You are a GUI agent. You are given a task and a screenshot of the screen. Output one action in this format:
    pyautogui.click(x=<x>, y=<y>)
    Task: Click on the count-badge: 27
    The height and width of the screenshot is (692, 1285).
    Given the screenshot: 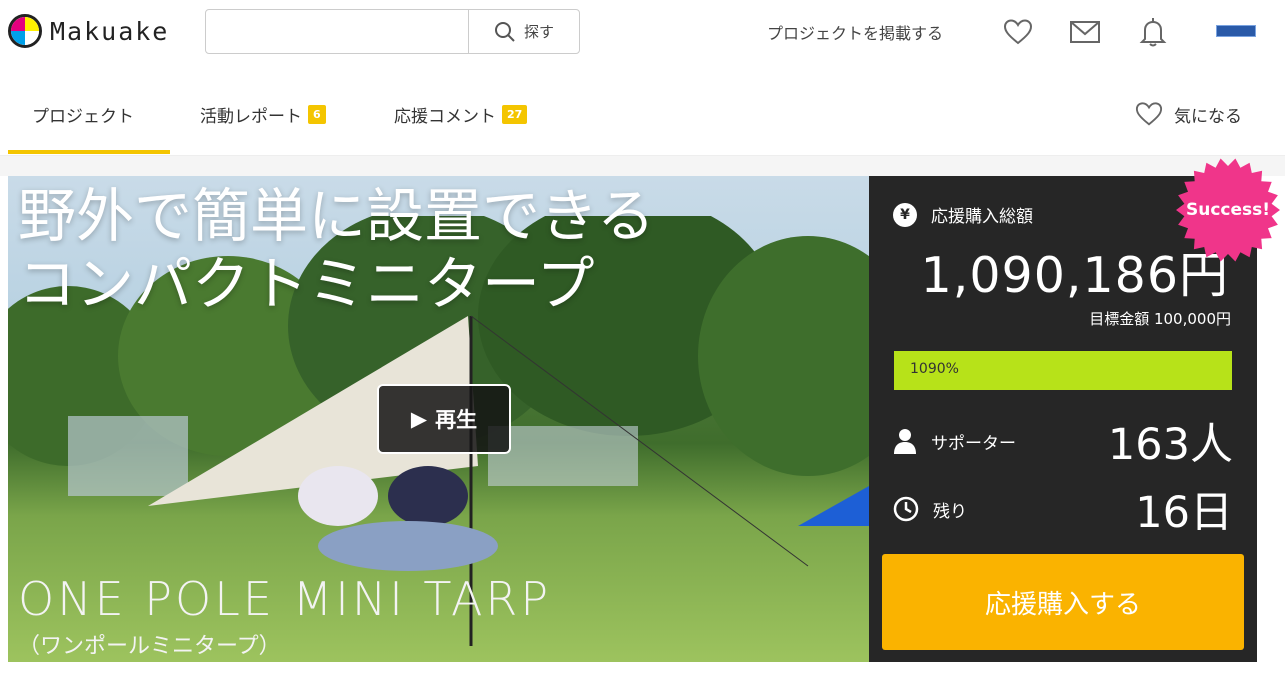 What is the action you would take?
    pyautogui.click(x=515, y=114)
    